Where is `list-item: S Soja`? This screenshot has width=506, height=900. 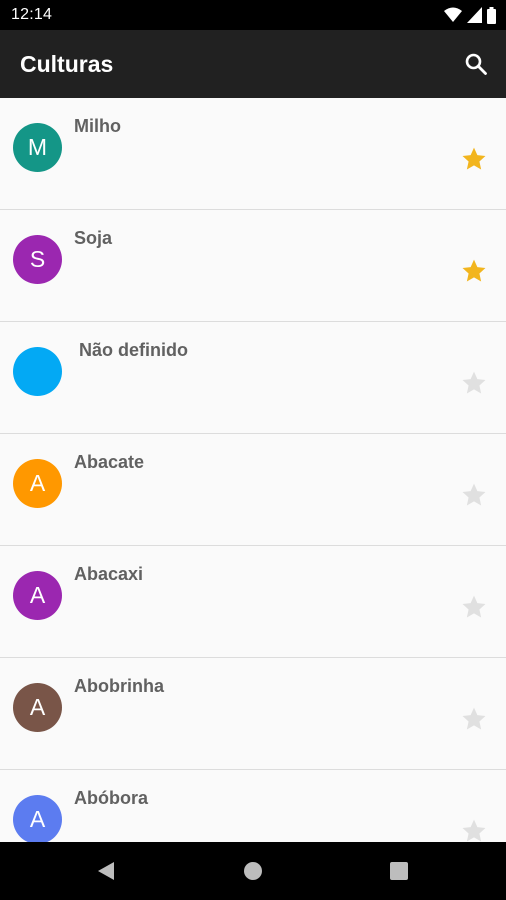
list-item: S Soja is located at coordinates (253, 266).